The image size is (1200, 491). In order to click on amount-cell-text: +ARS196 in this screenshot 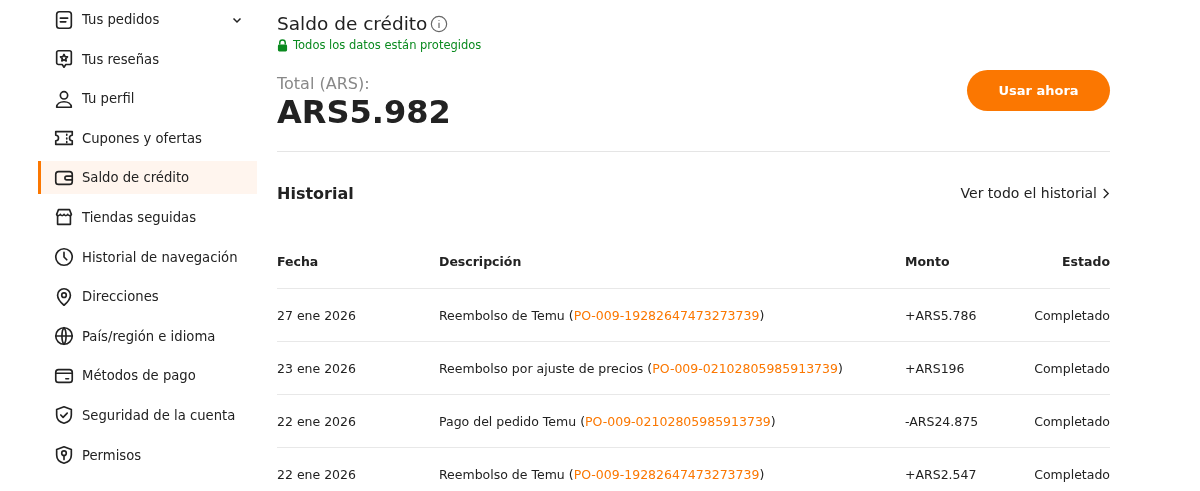, I will do `click(935, 368)`.